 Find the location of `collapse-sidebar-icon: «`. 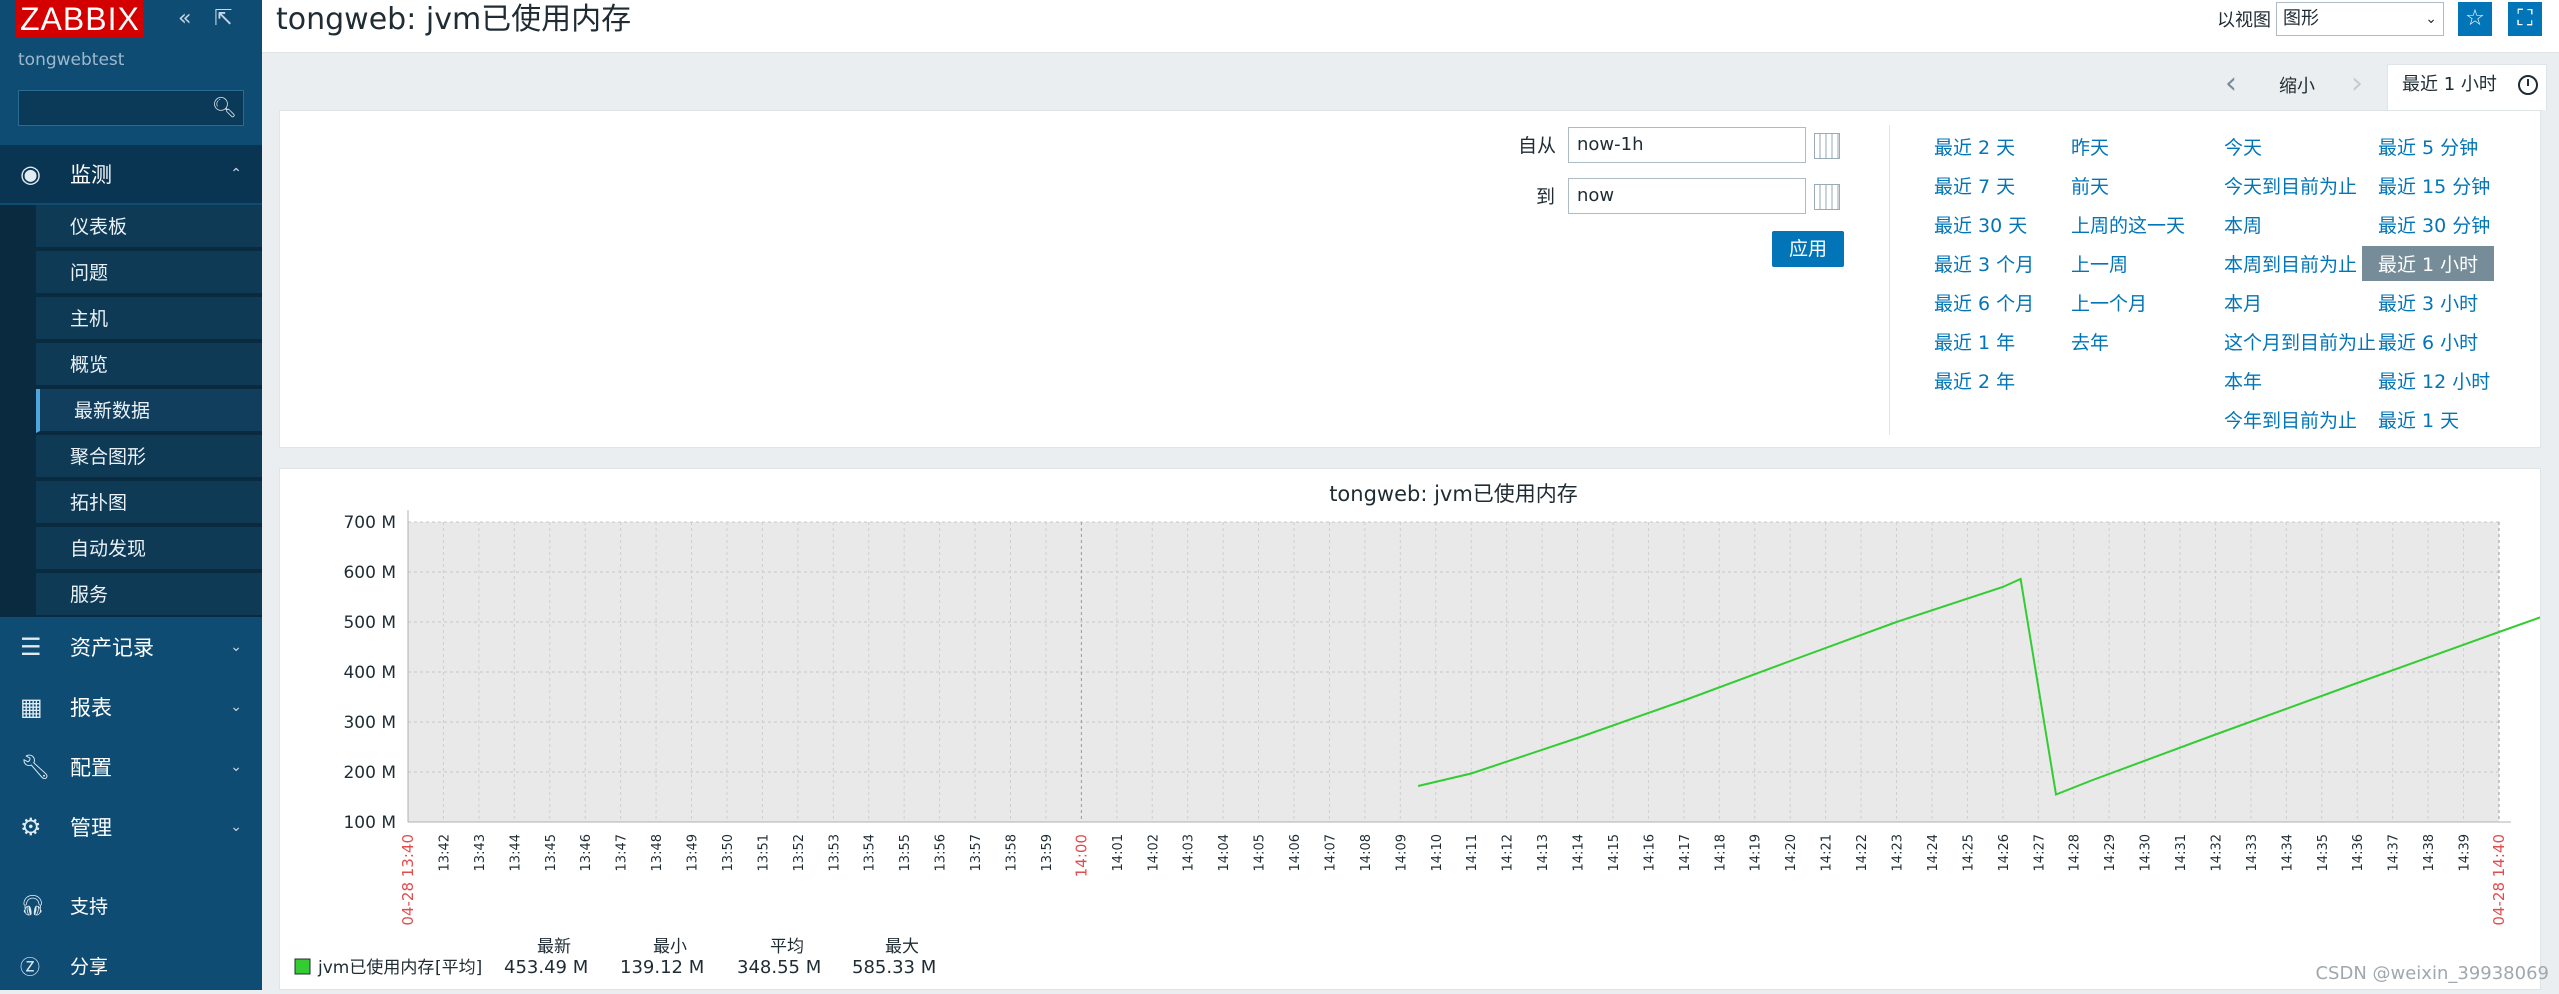

collapse-sidebar-icon: « is located at coordinates (184, 18).